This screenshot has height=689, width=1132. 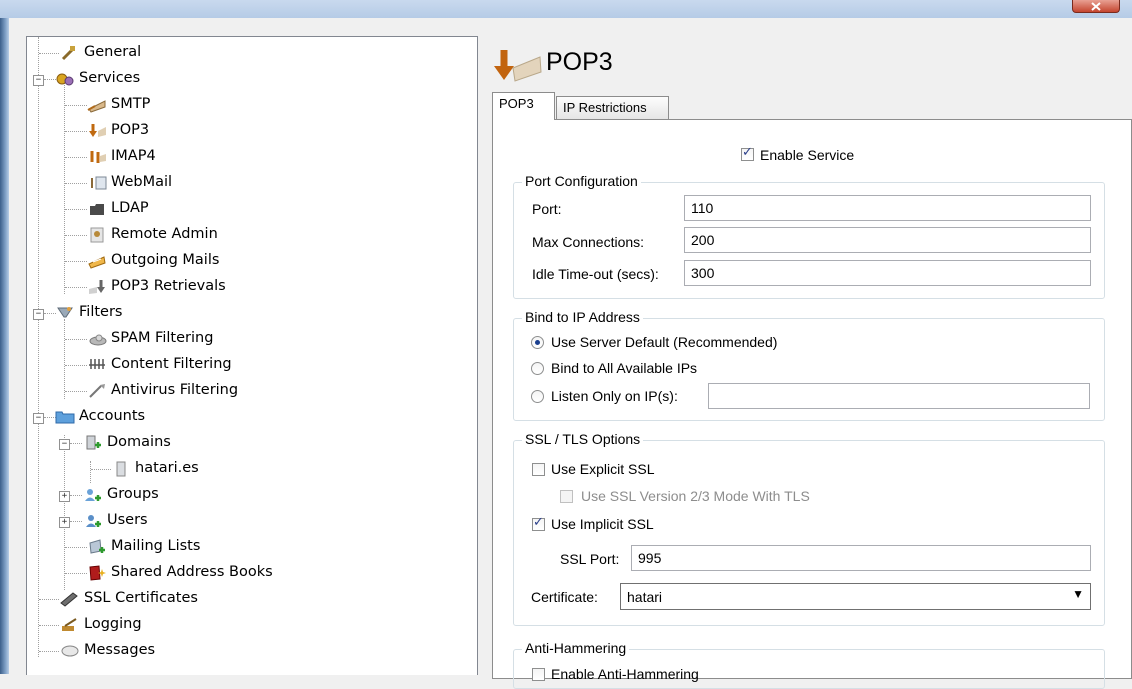 What do you see at coordinates (603, 469) in the screenshot?
I see `use-explicit-ssl-label: Use Explicit SSL` at bounding box center [603, 469].